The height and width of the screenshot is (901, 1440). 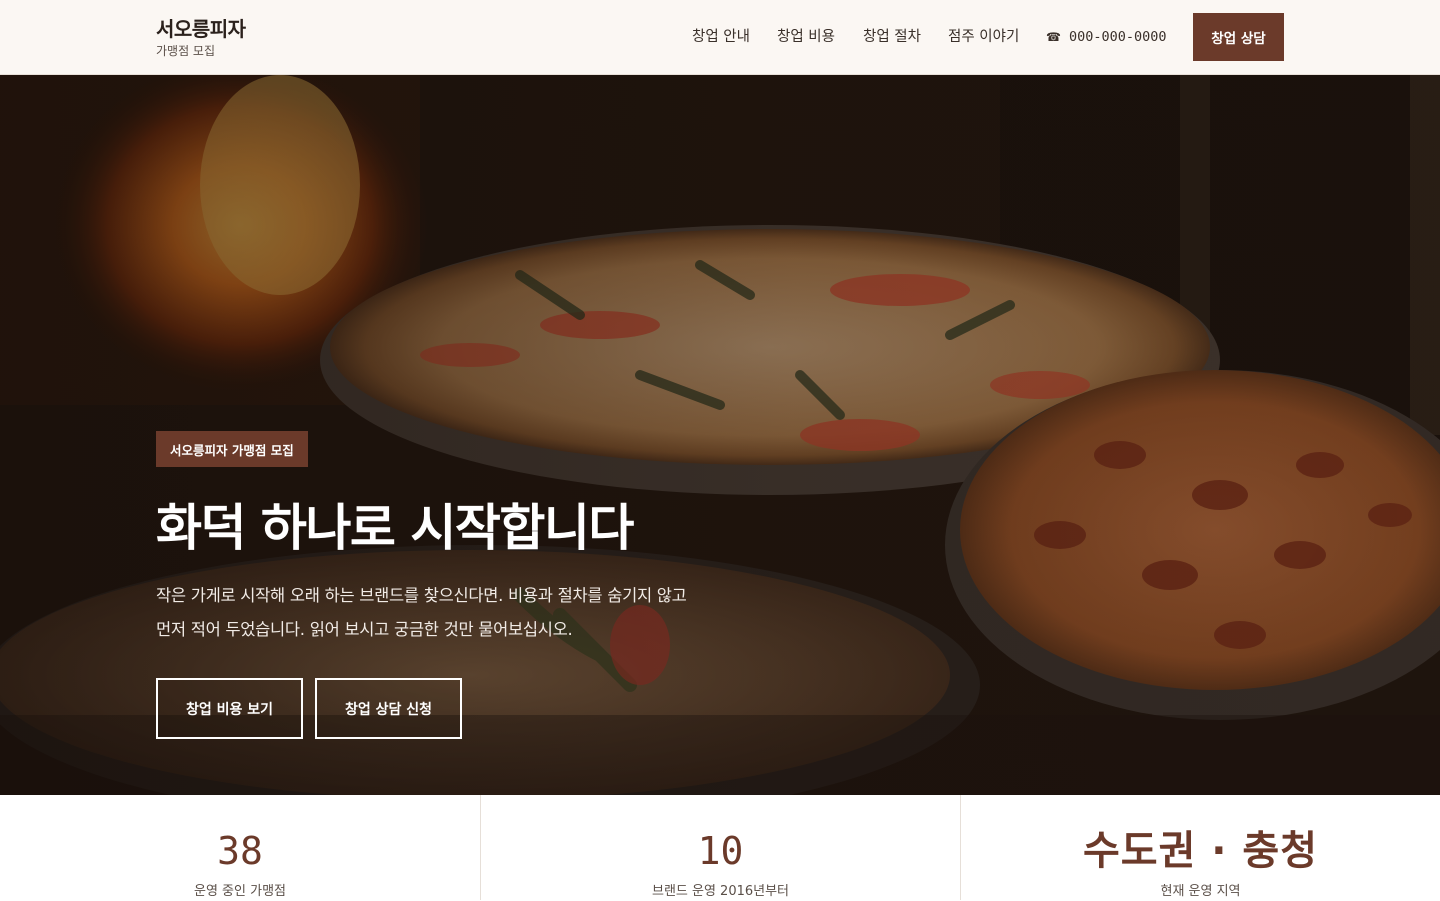 What do you see at coordinates (720, 851) in the screenshot?
I see `stat-value: 10` at bounding box center [720, 851].